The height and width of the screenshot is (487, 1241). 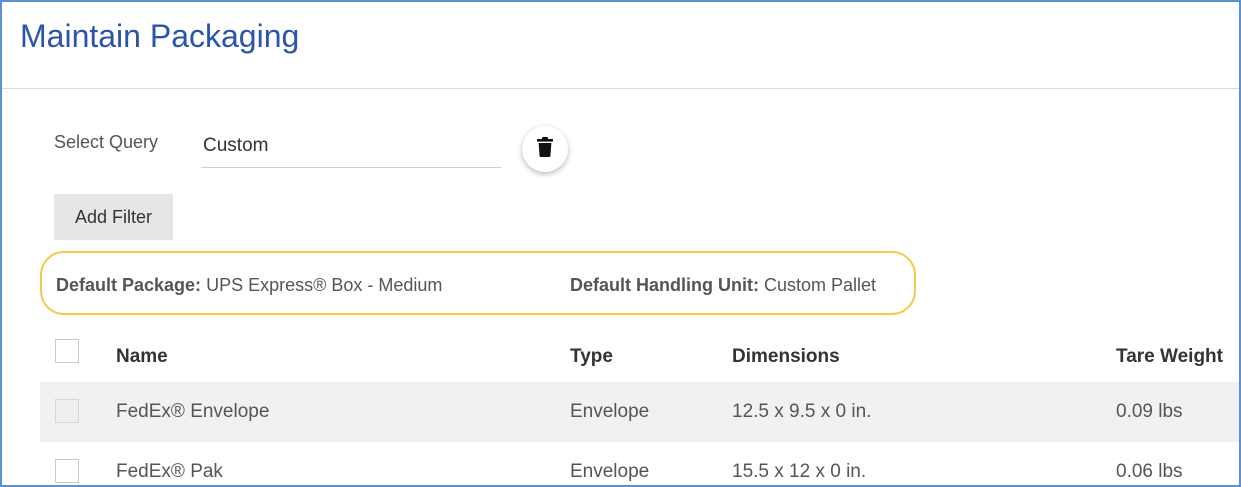 What do you see at coordinates (802, 411) in the screenshot?
I see `cell-dimensions: 12.5 x 9.5 x 0 in.` at bounding box center [802, 411].